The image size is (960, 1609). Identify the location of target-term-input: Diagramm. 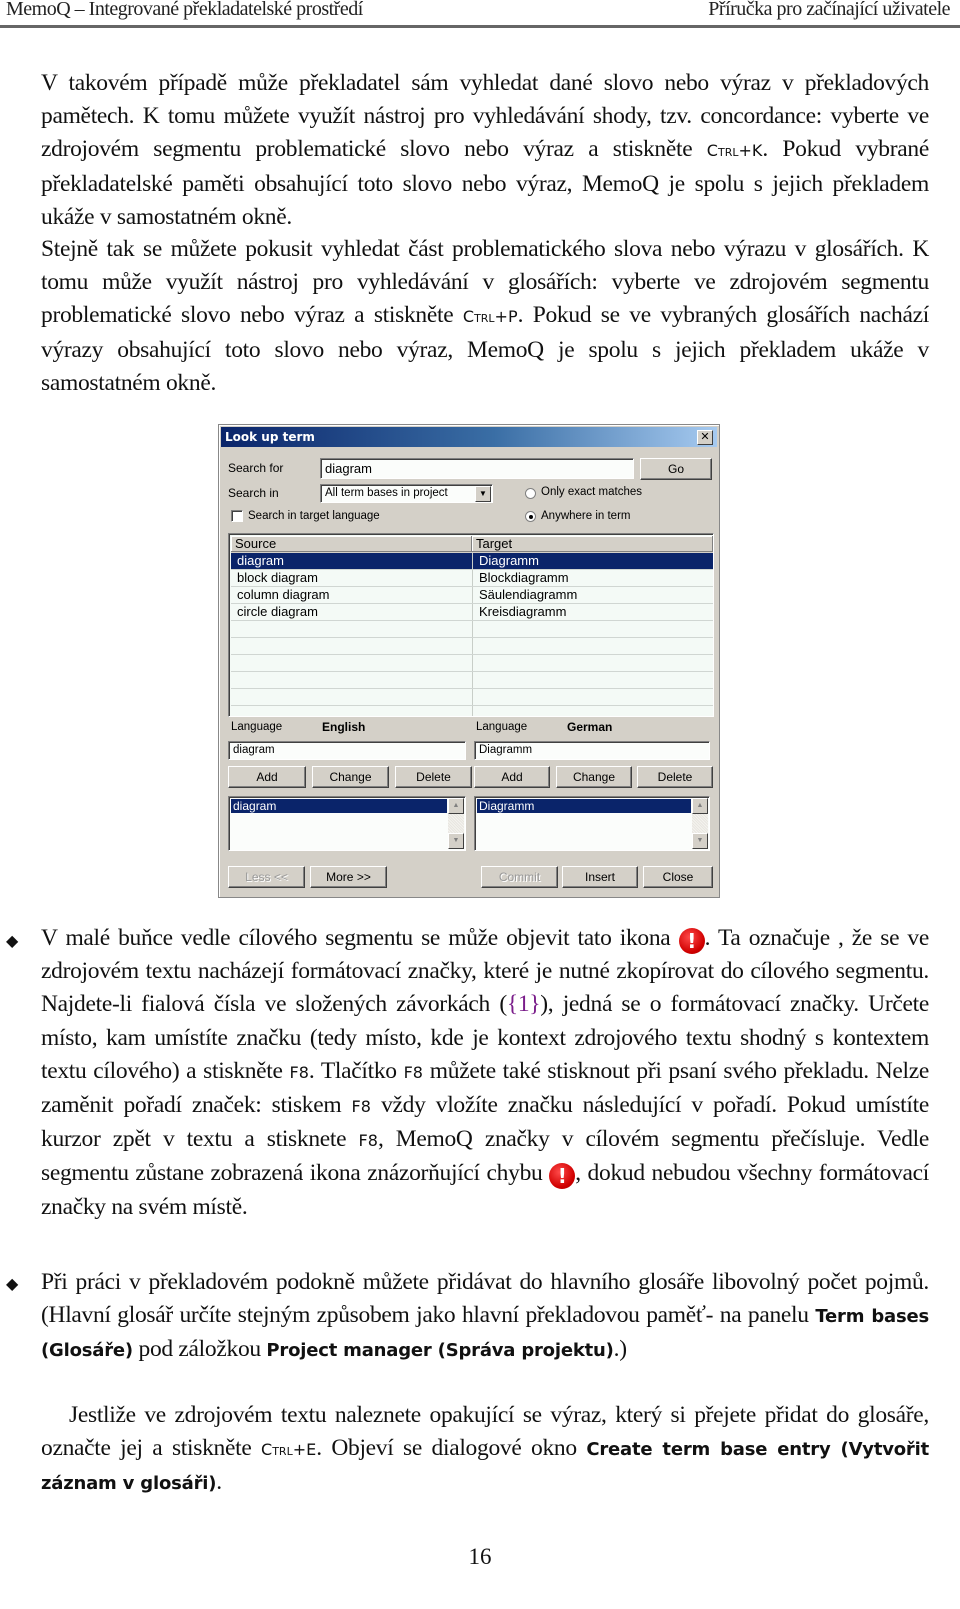
(592, 750).